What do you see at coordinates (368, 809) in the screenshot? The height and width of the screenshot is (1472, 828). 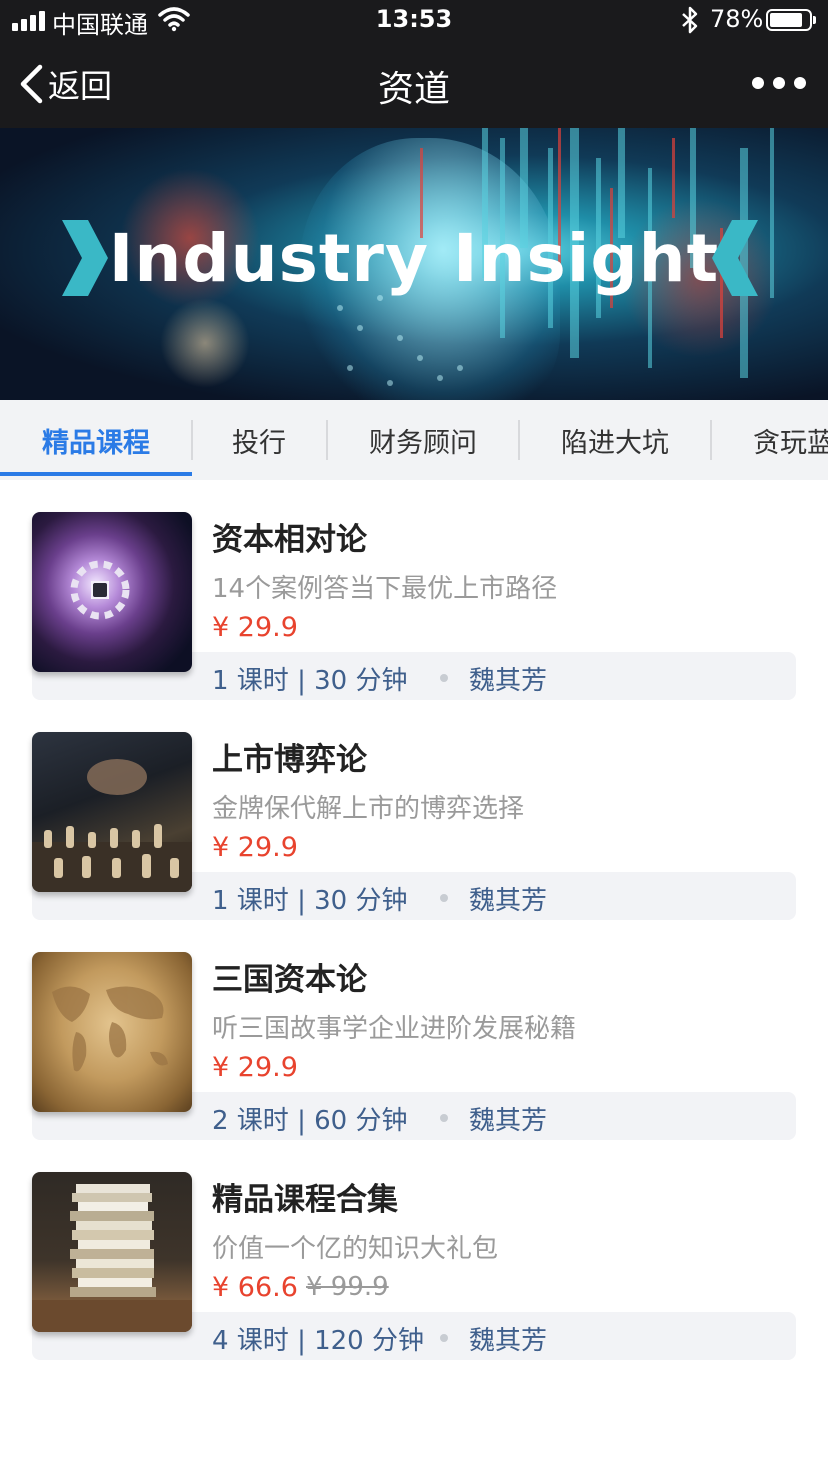 I see `course-subtitle: 金牌保代解上市的博弈选择` at bounding box center [368, 809].